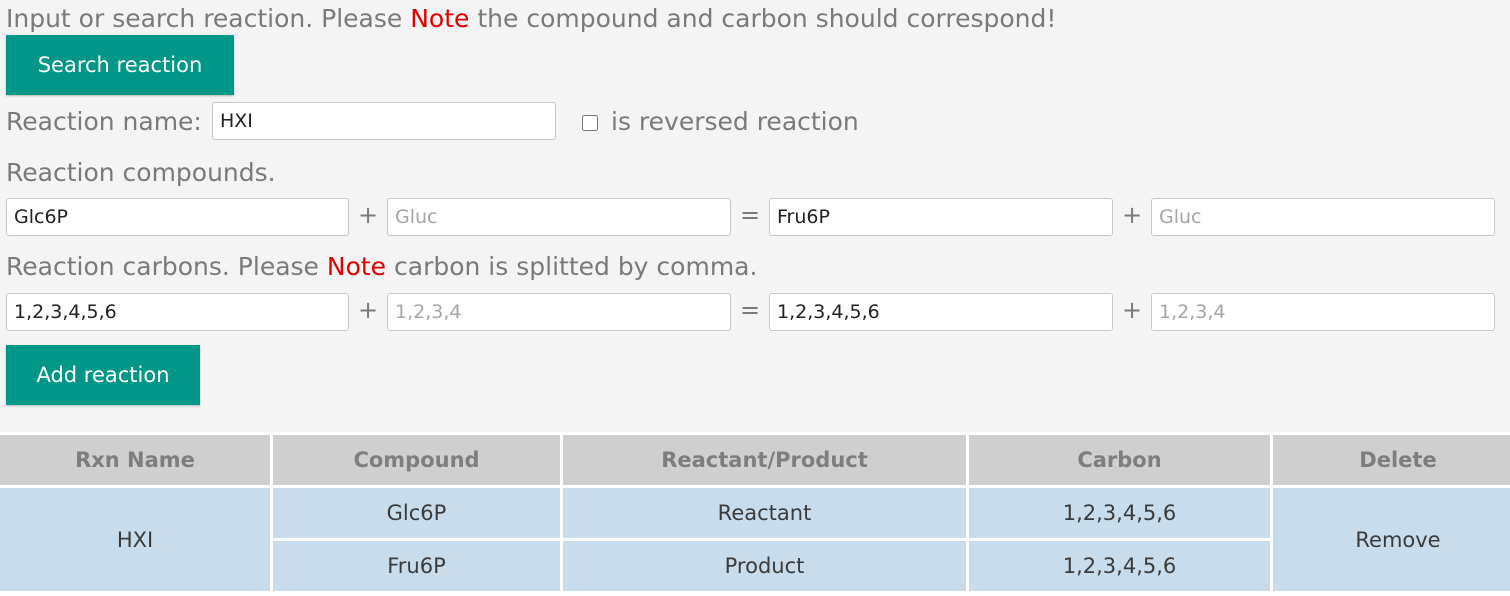  Describe the element at coordinates (416, 460) in the screenshot. I see `header-compound: Compound` at that location.